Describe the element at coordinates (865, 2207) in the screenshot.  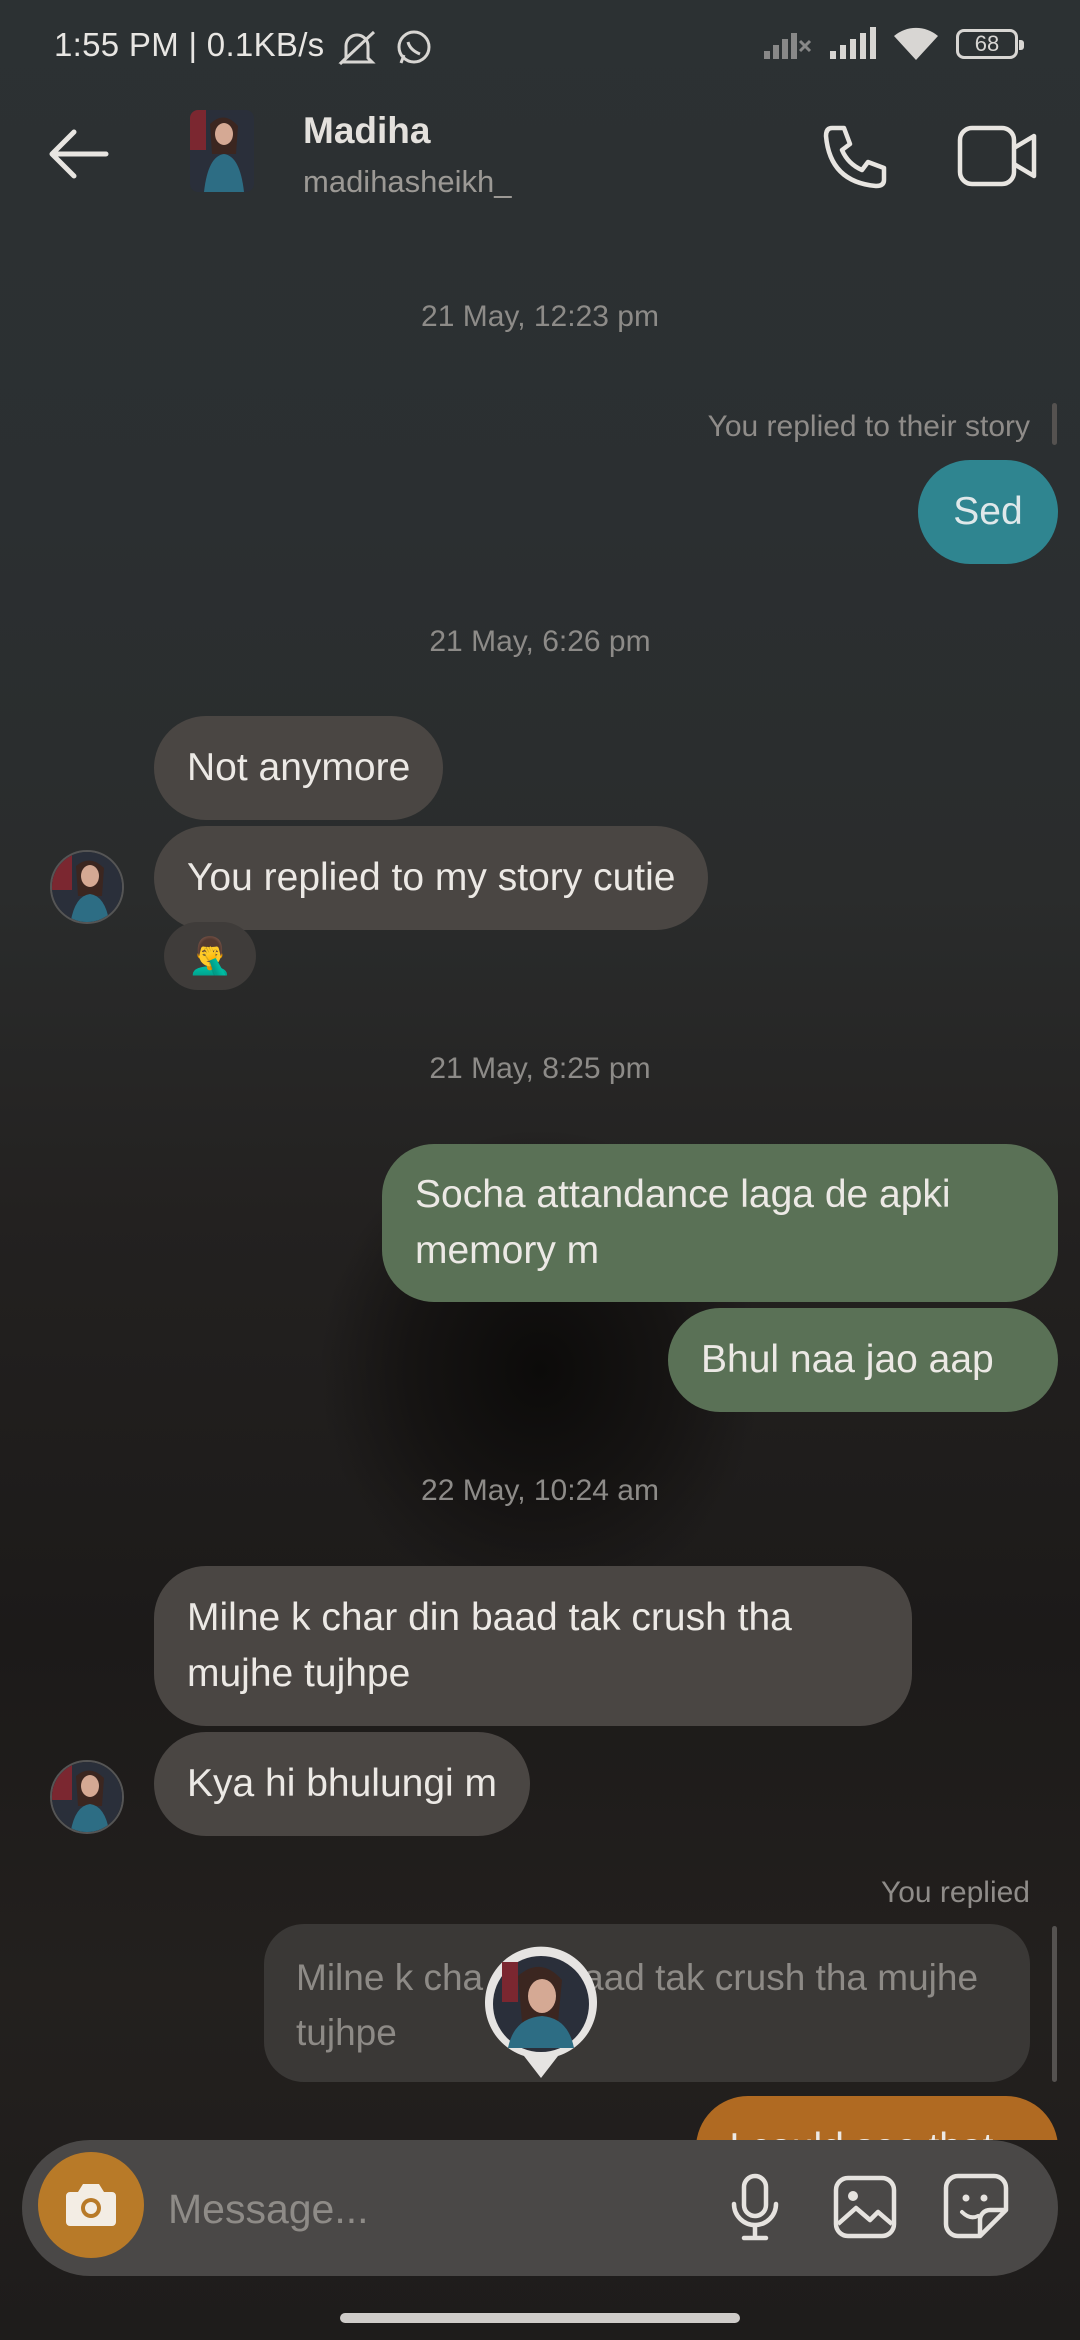
I see `image-icon` at that location.